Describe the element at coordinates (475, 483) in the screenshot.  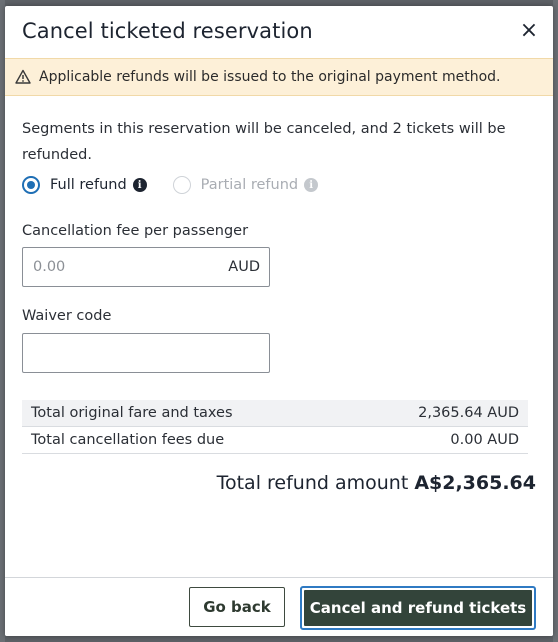
I see `total-refund-amount: A$2,365.64` at that location.